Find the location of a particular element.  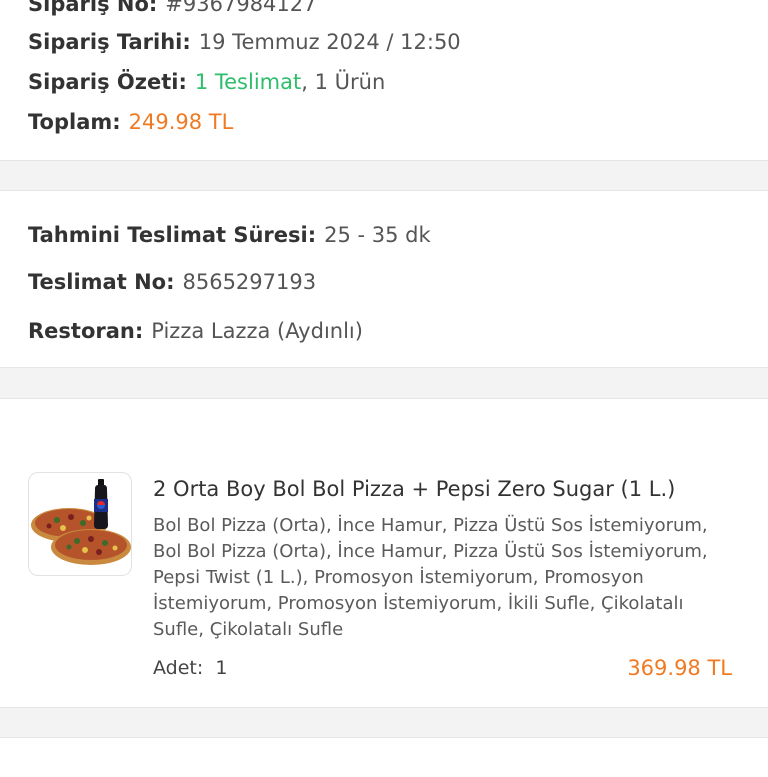

order-total-row: Toplam: 249.98 TL is located at coordinates (130, 122).